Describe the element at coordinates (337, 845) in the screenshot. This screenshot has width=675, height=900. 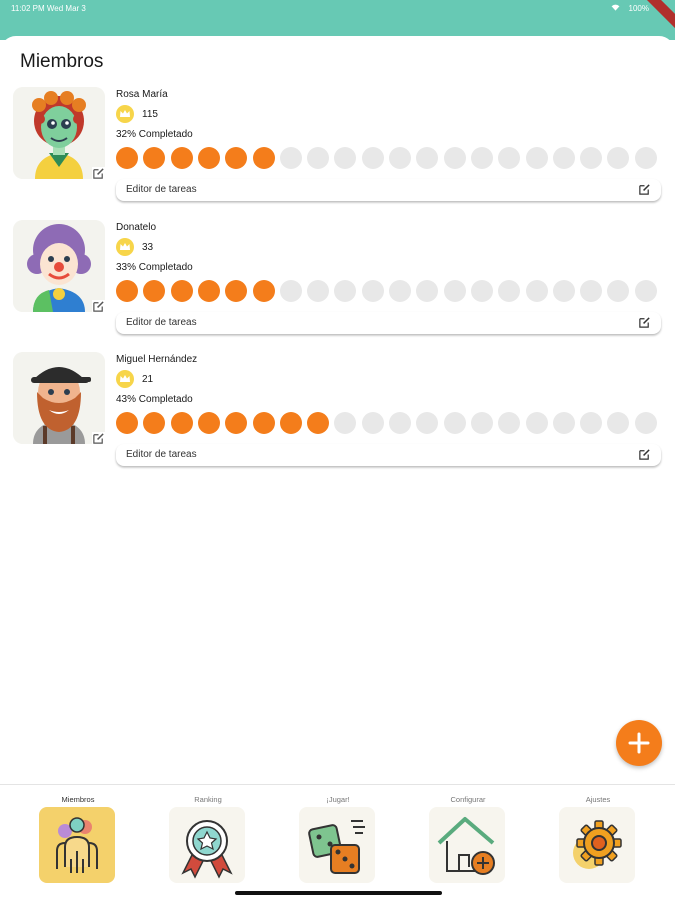
I see `dice-icon` at that location.